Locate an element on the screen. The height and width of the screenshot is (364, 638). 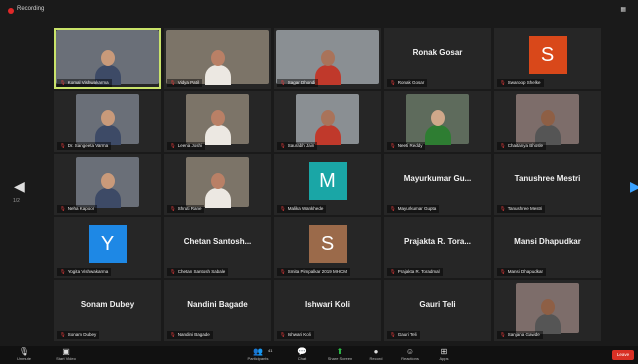
participant-tile: 🎙 Vidya Patil is located at coordinates (217, 58).